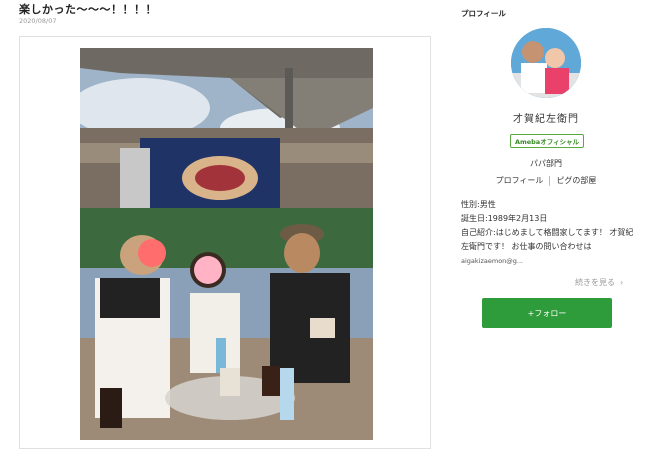 This screenshot has height=454, width=645. I want to click on pig-room-link: ピグの部屋, so click(576, 180).